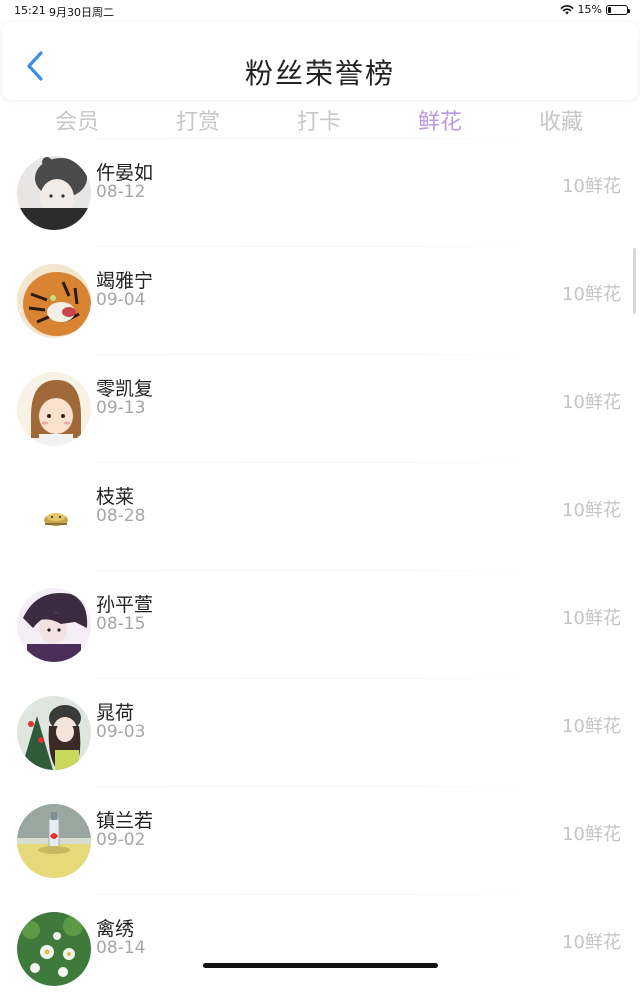 This screenshot has width=640, height=1002. What do you see at coordinates (115, 713) in the screenshot?
I see `fan-name: 晁荷` at bounding box center [115, 713].